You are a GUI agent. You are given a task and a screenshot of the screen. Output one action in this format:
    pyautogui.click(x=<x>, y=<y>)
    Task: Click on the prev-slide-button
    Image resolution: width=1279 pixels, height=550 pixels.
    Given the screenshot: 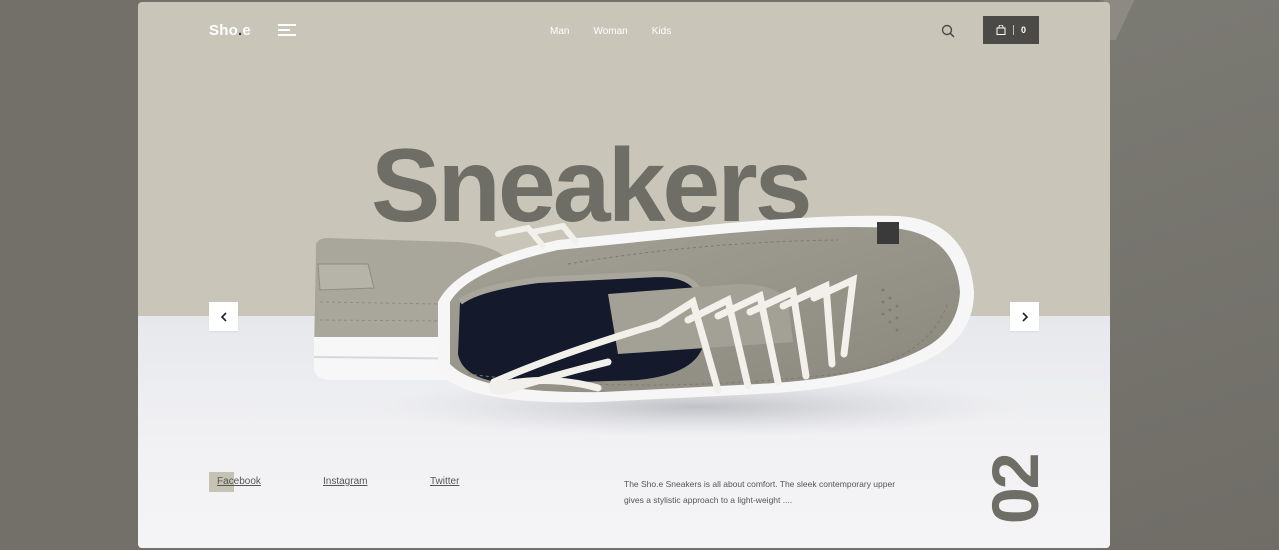 What is the action you would take?
    pyautogui.click(x=223, y=316)
    